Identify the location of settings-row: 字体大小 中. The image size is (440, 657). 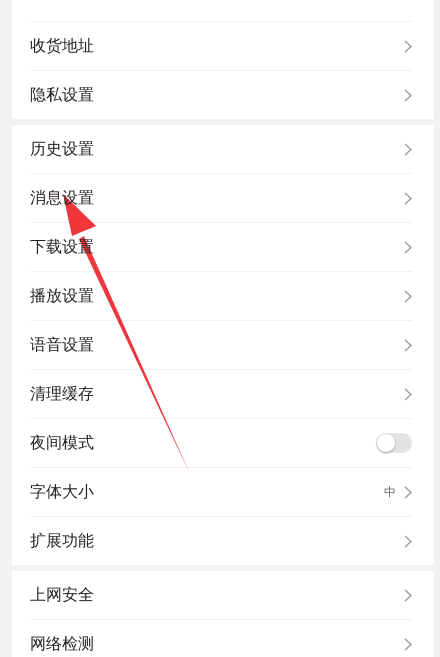
(221, 492).